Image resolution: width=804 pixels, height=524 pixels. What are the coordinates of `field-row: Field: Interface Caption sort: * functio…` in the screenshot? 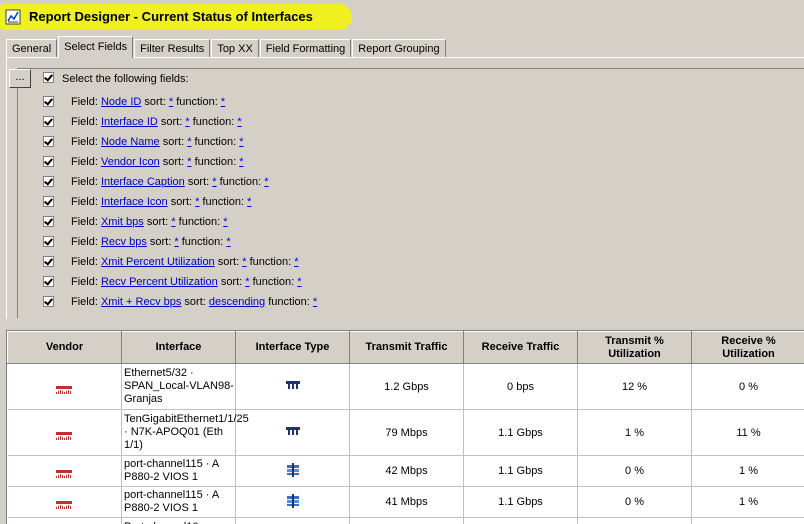 It's located at (170, 182).